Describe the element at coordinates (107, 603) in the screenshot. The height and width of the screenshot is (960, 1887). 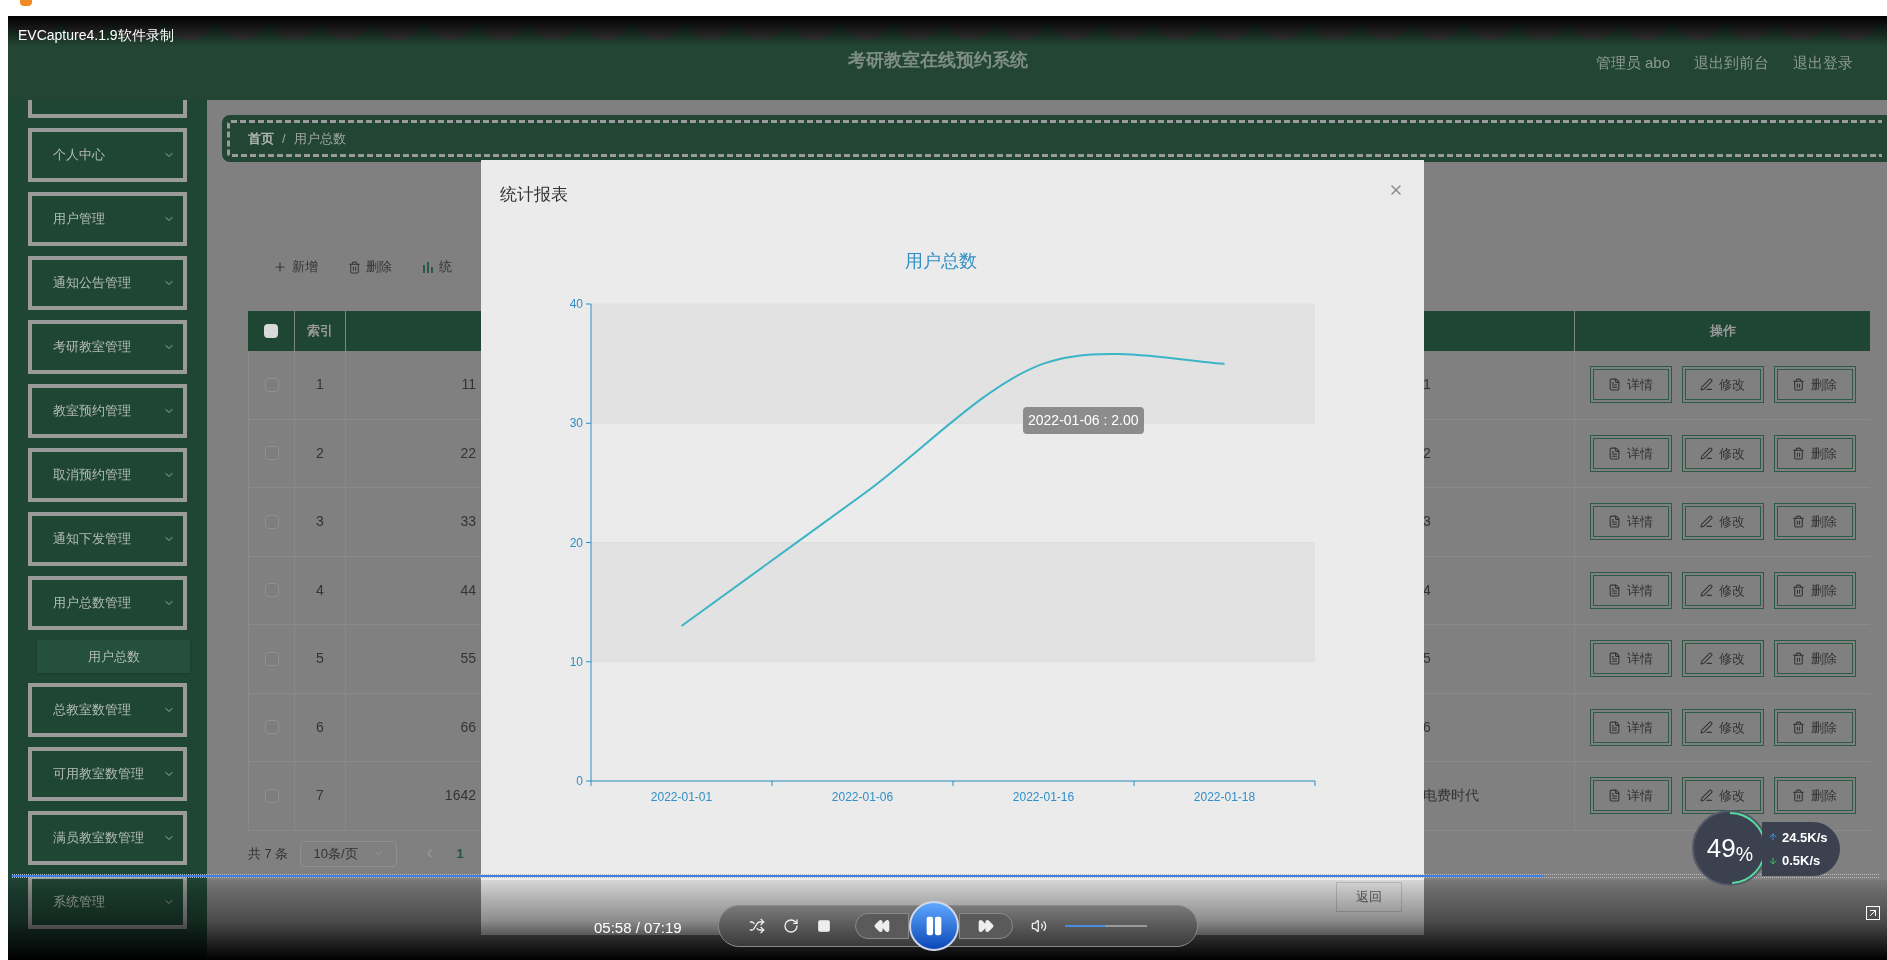
I see `sidebar-menu-item: 用户总数管理` at that location.